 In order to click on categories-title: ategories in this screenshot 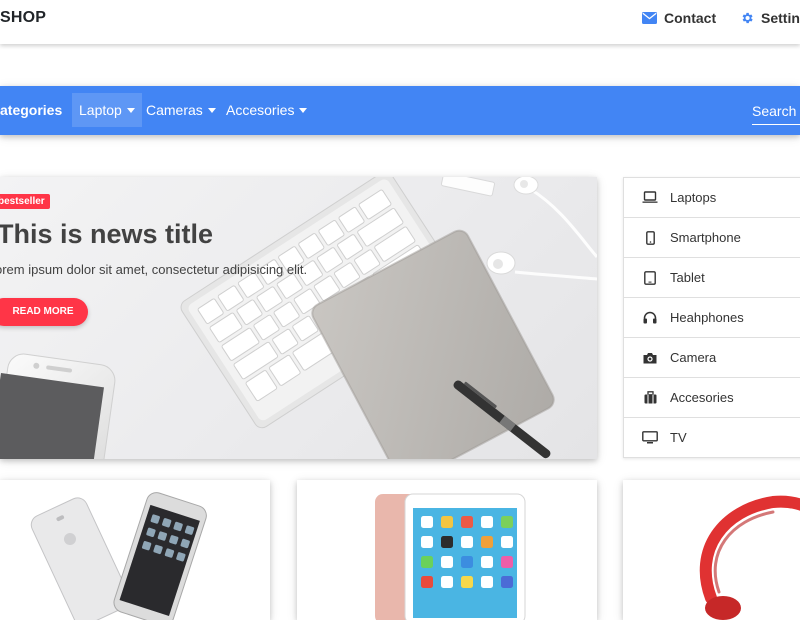, I will do `click(31, 110)`.